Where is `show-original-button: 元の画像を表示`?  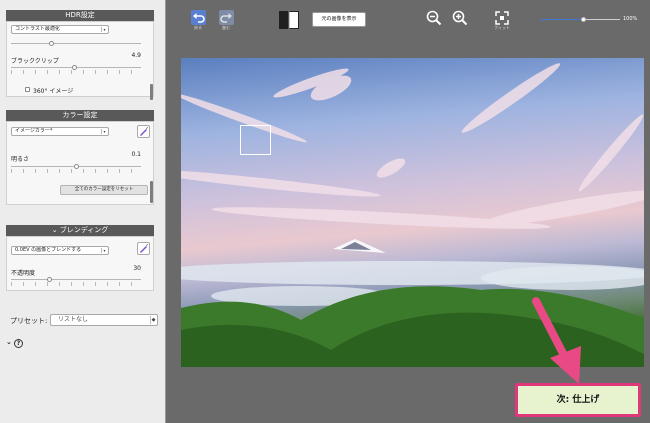
show-original-button: 元の画像を表示 is located at coordinates (339, 19).